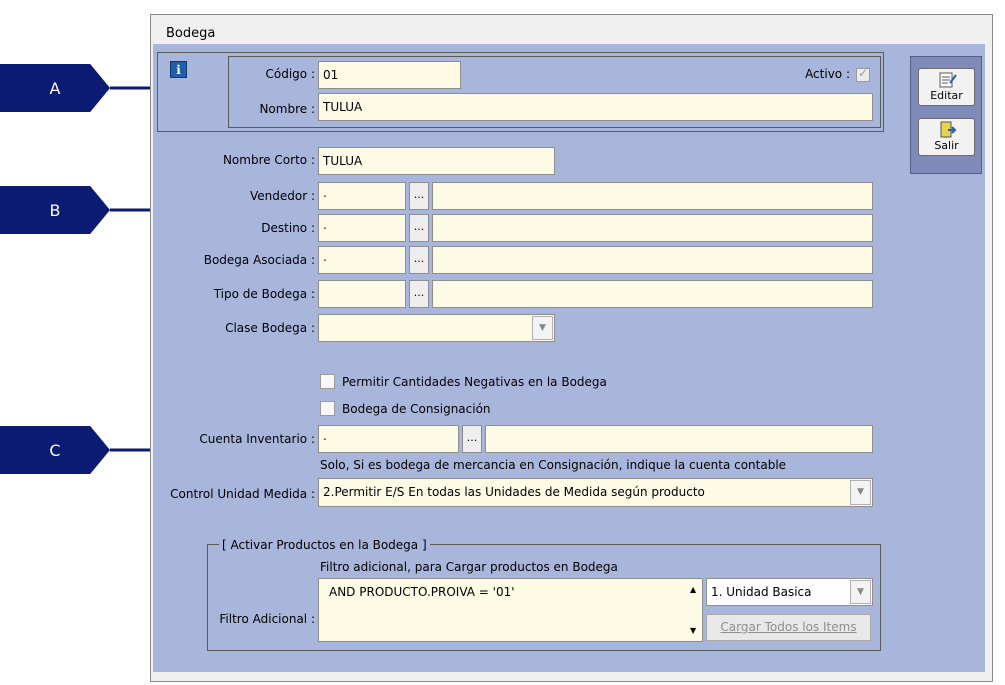 This screenshot has height=685, width=1005. Describe the element at coordinates (693, 610) in the screenshot. I see `textarea-scrollbar: ▲ ▼` at that location.